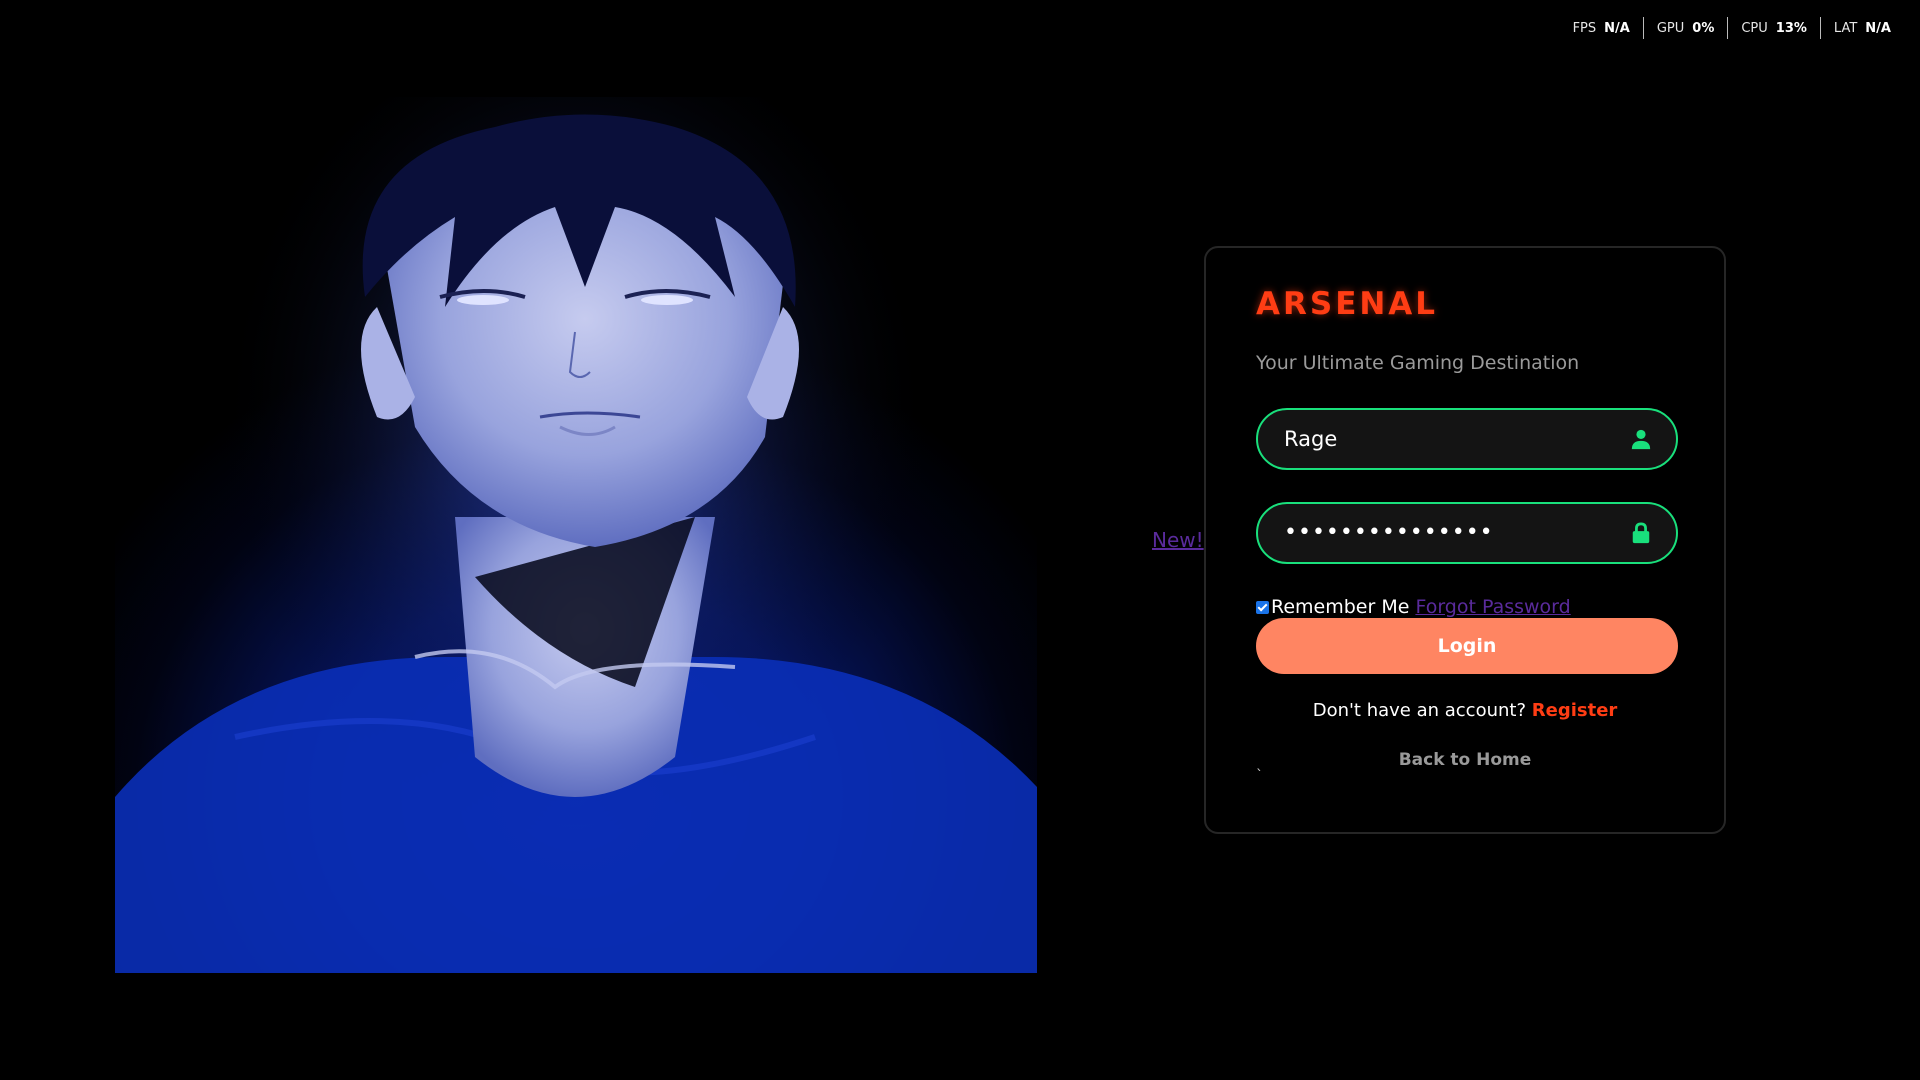 This screenshot has height=1080, width=1920. Describe the element at coordinates (1861, 28) in the screenshot. I see `latency-metric: LAT N/A` at that location.